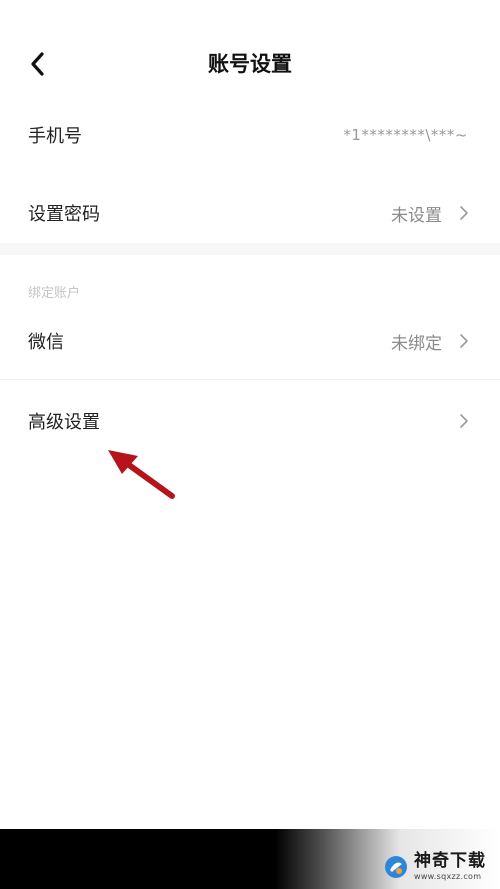 This screenshot has height=889, width=500. Describe the element at coordinates (448, 876) in the screenshot. I see `watermark-url: www.sqxzz.com` at that location.